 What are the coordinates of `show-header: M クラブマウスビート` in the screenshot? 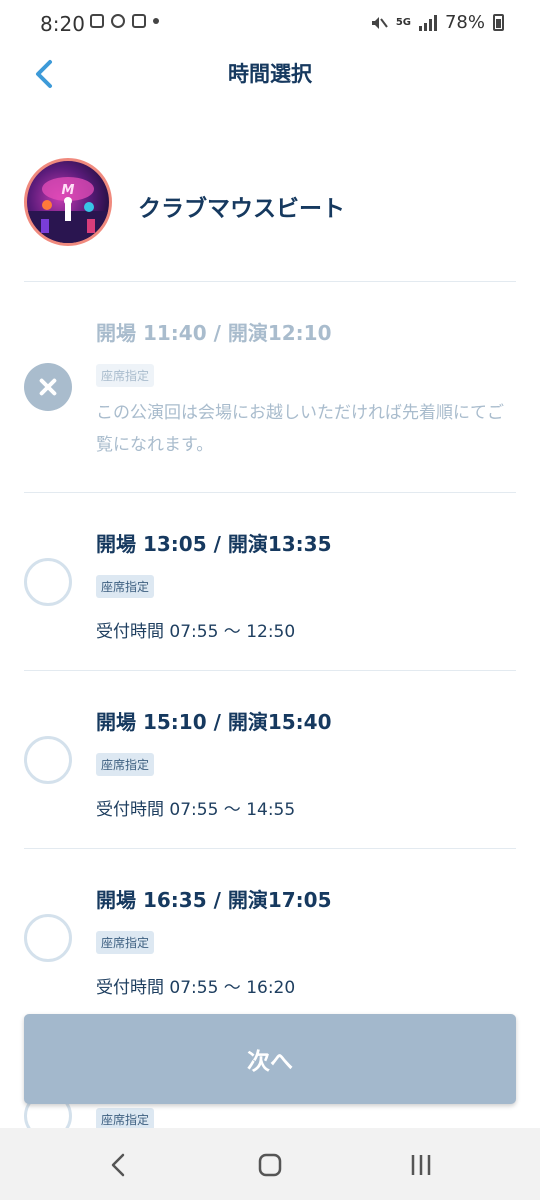 It's located at (270, 204).